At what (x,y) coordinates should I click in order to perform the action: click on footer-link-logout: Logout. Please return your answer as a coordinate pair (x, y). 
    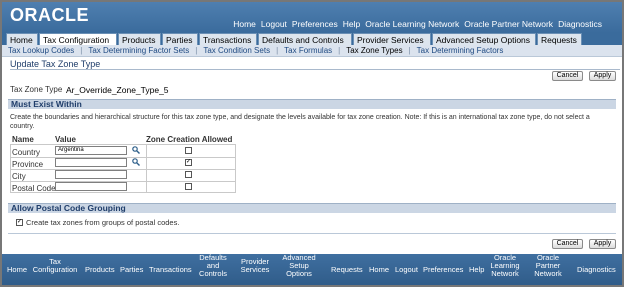
    Looking at the image, I should click on (406, 270).